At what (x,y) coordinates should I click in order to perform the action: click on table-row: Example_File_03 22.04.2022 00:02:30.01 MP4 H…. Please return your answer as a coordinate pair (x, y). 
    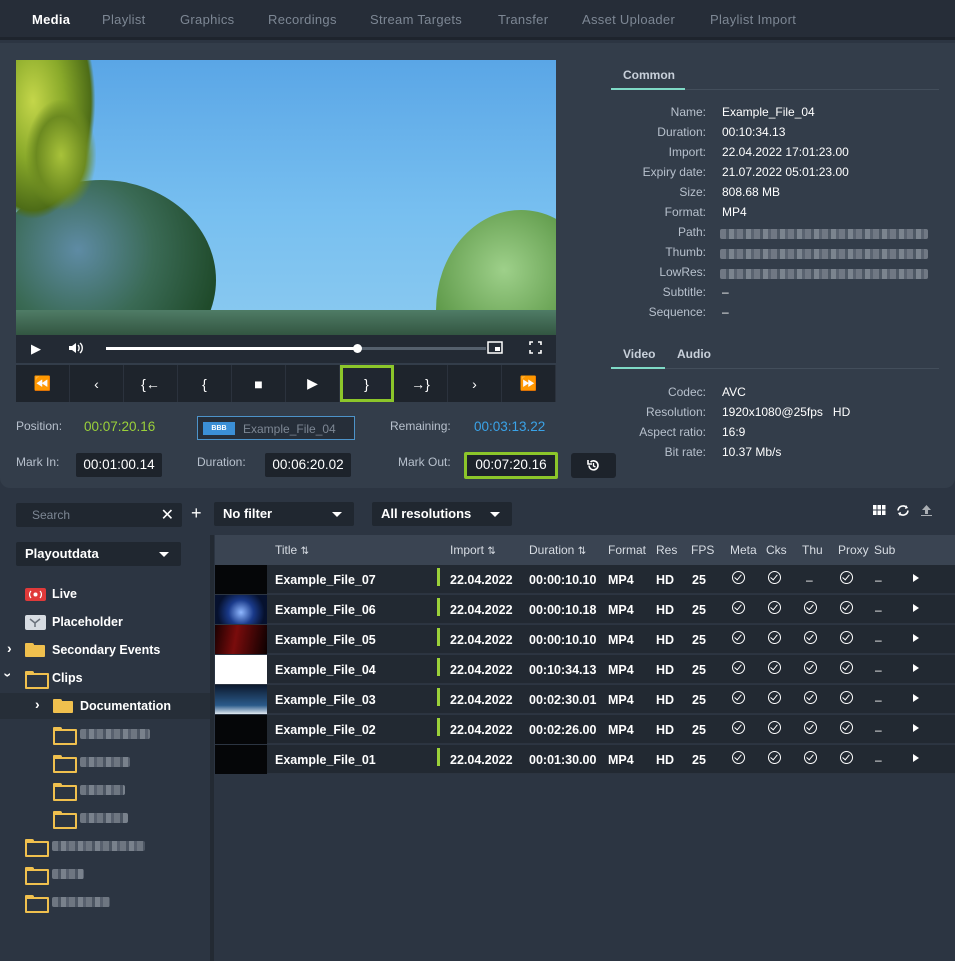
    Looking at the image, I should click on (585, 699).